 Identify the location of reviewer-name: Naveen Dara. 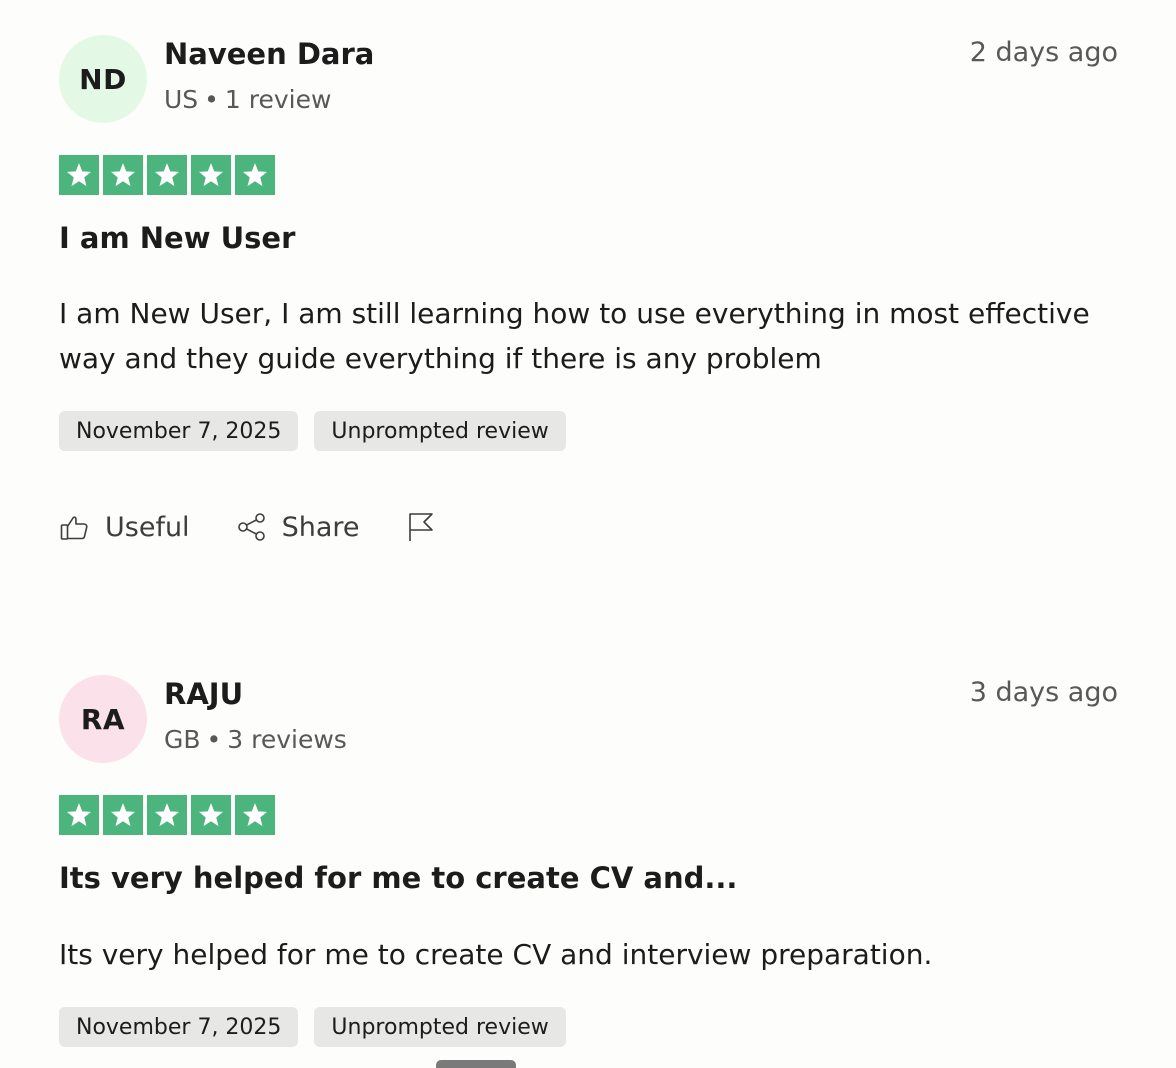
(269, 54).